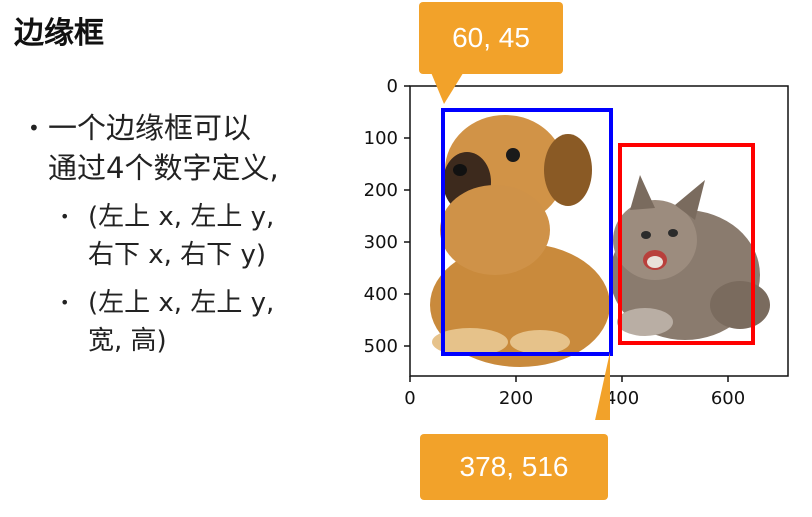  What do you see at coordinates (381, 138) in the screenshot?
I see `y-tick-label: 100` at bounding box center [381, 138].